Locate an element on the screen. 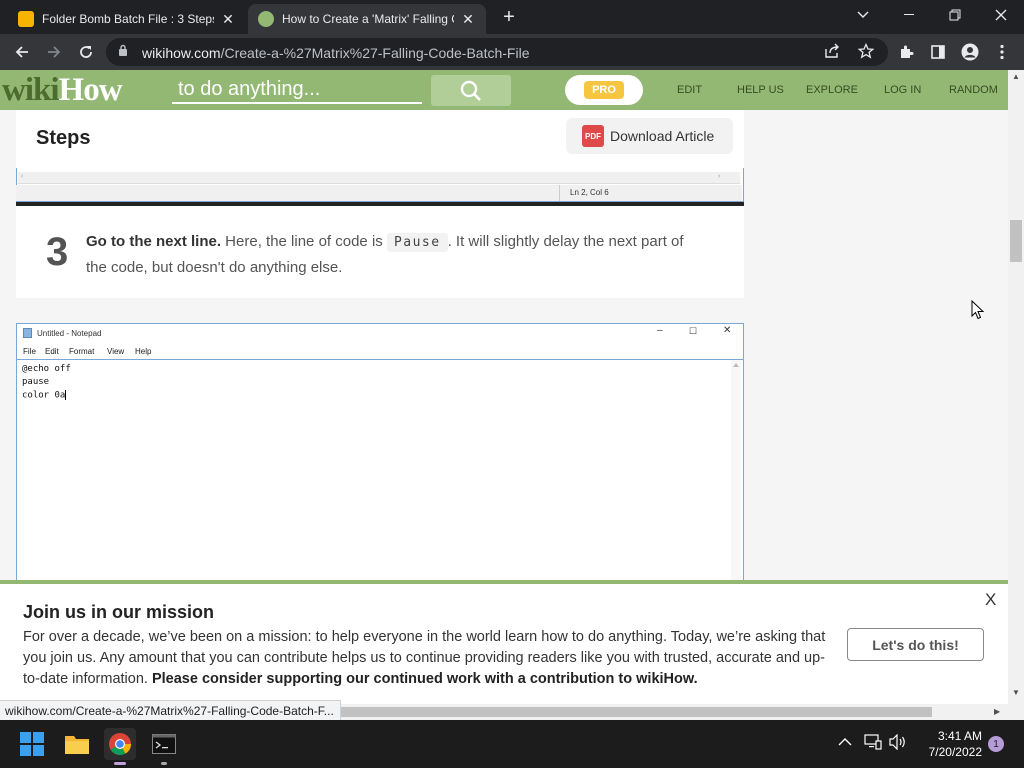  notepad-status-bar: Ln 2, Col 6 is located at coordinates (379, 193).